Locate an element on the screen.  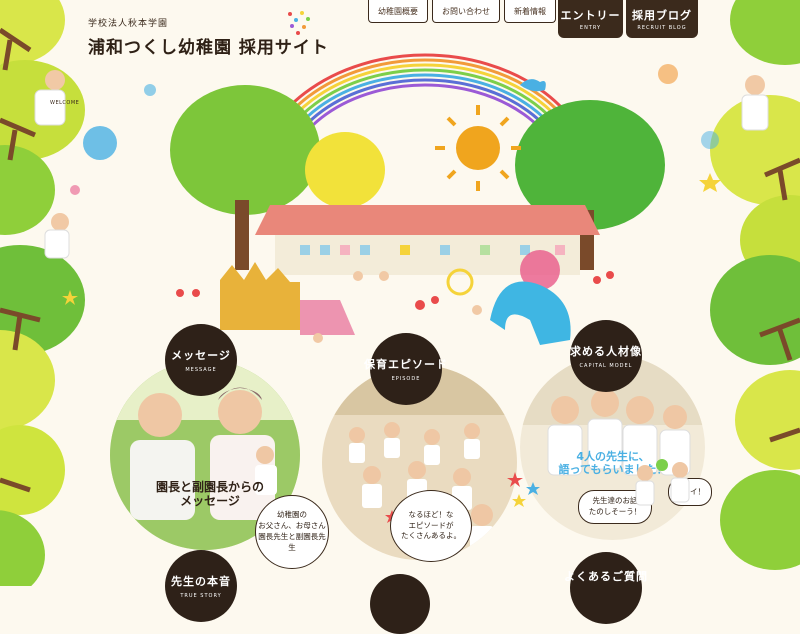
nav-contact: お問い合わせ is located at coordinates (466, 11).